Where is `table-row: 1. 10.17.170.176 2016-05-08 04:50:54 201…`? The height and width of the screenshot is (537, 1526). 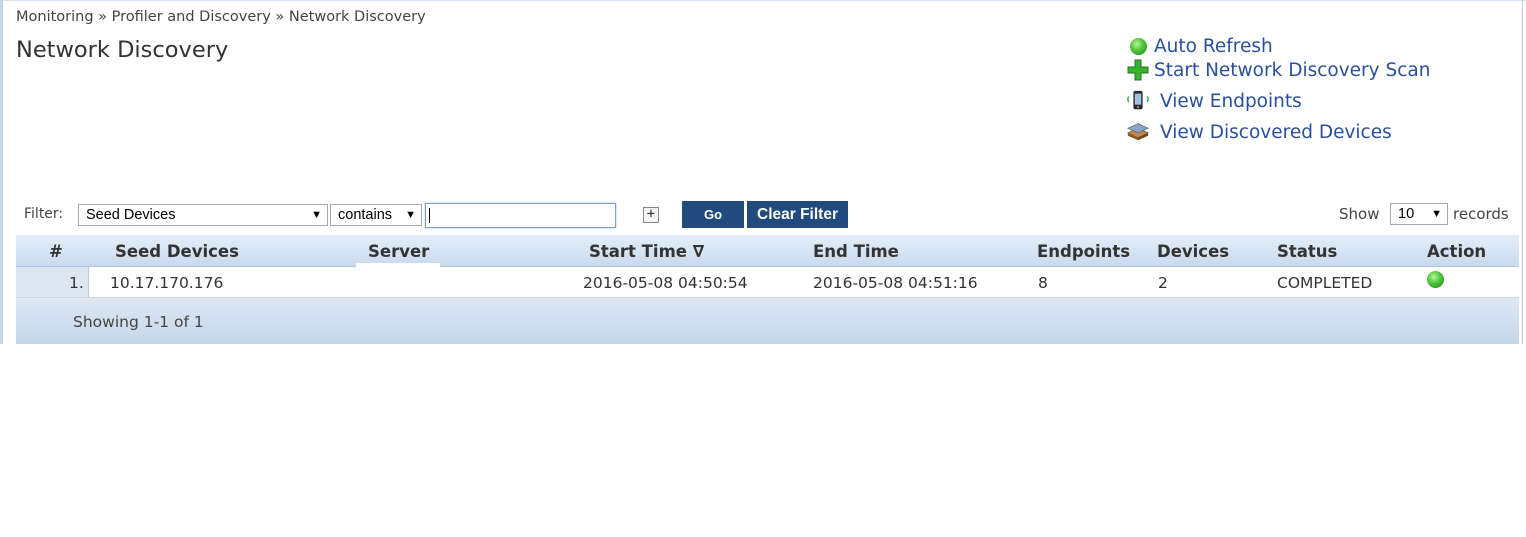
table-row: 1. 10.17.170.176 2016-05-08 04:50:54 201… is located at coordinates (767, 282).